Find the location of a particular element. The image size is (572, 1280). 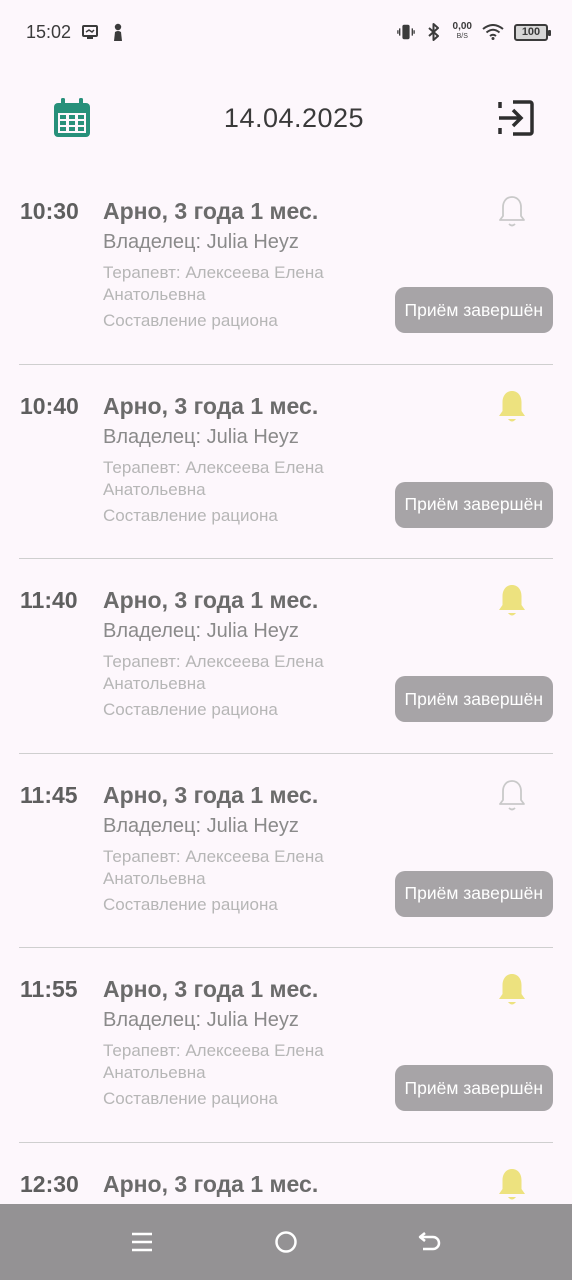

status-bar-right: 0,00 B/S 100 is located at coordinates (473, 32).